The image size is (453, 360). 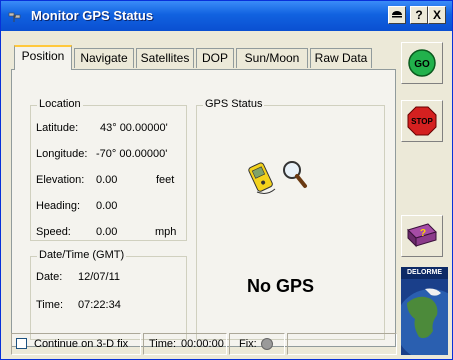 I want to click on stop-label: STOP, so click(x=422, y=121).